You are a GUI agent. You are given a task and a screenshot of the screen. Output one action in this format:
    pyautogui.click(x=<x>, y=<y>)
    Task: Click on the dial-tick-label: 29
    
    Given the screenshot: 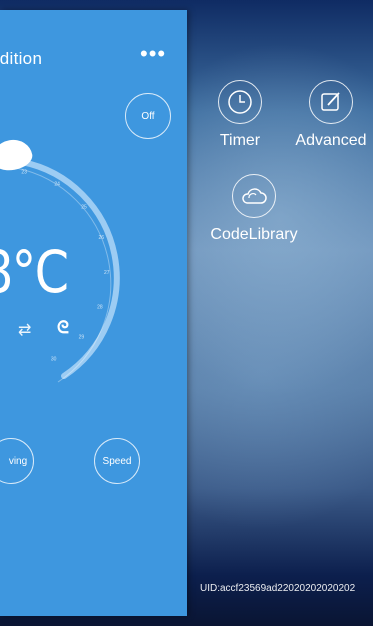 What is the action you would take?
    pyautogui.click(x=82, y=338)
    